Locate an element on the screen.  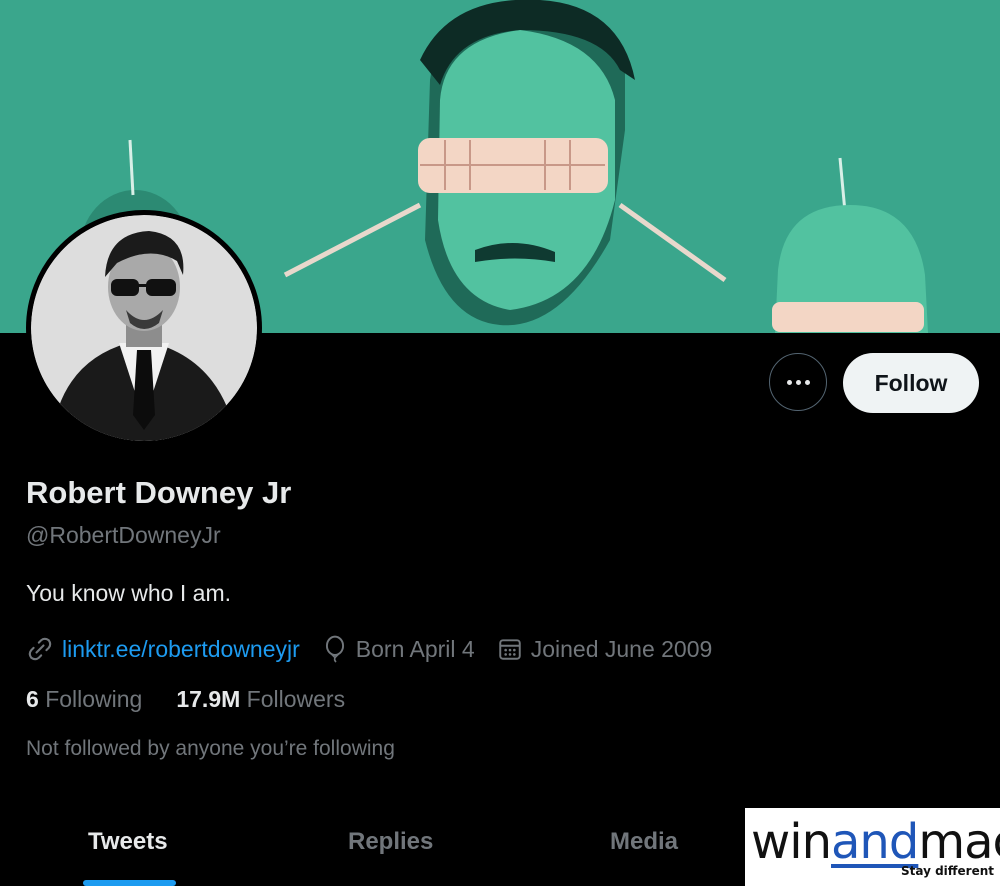
watermark-tagline: Stay different is located at coordinates (947, 871).